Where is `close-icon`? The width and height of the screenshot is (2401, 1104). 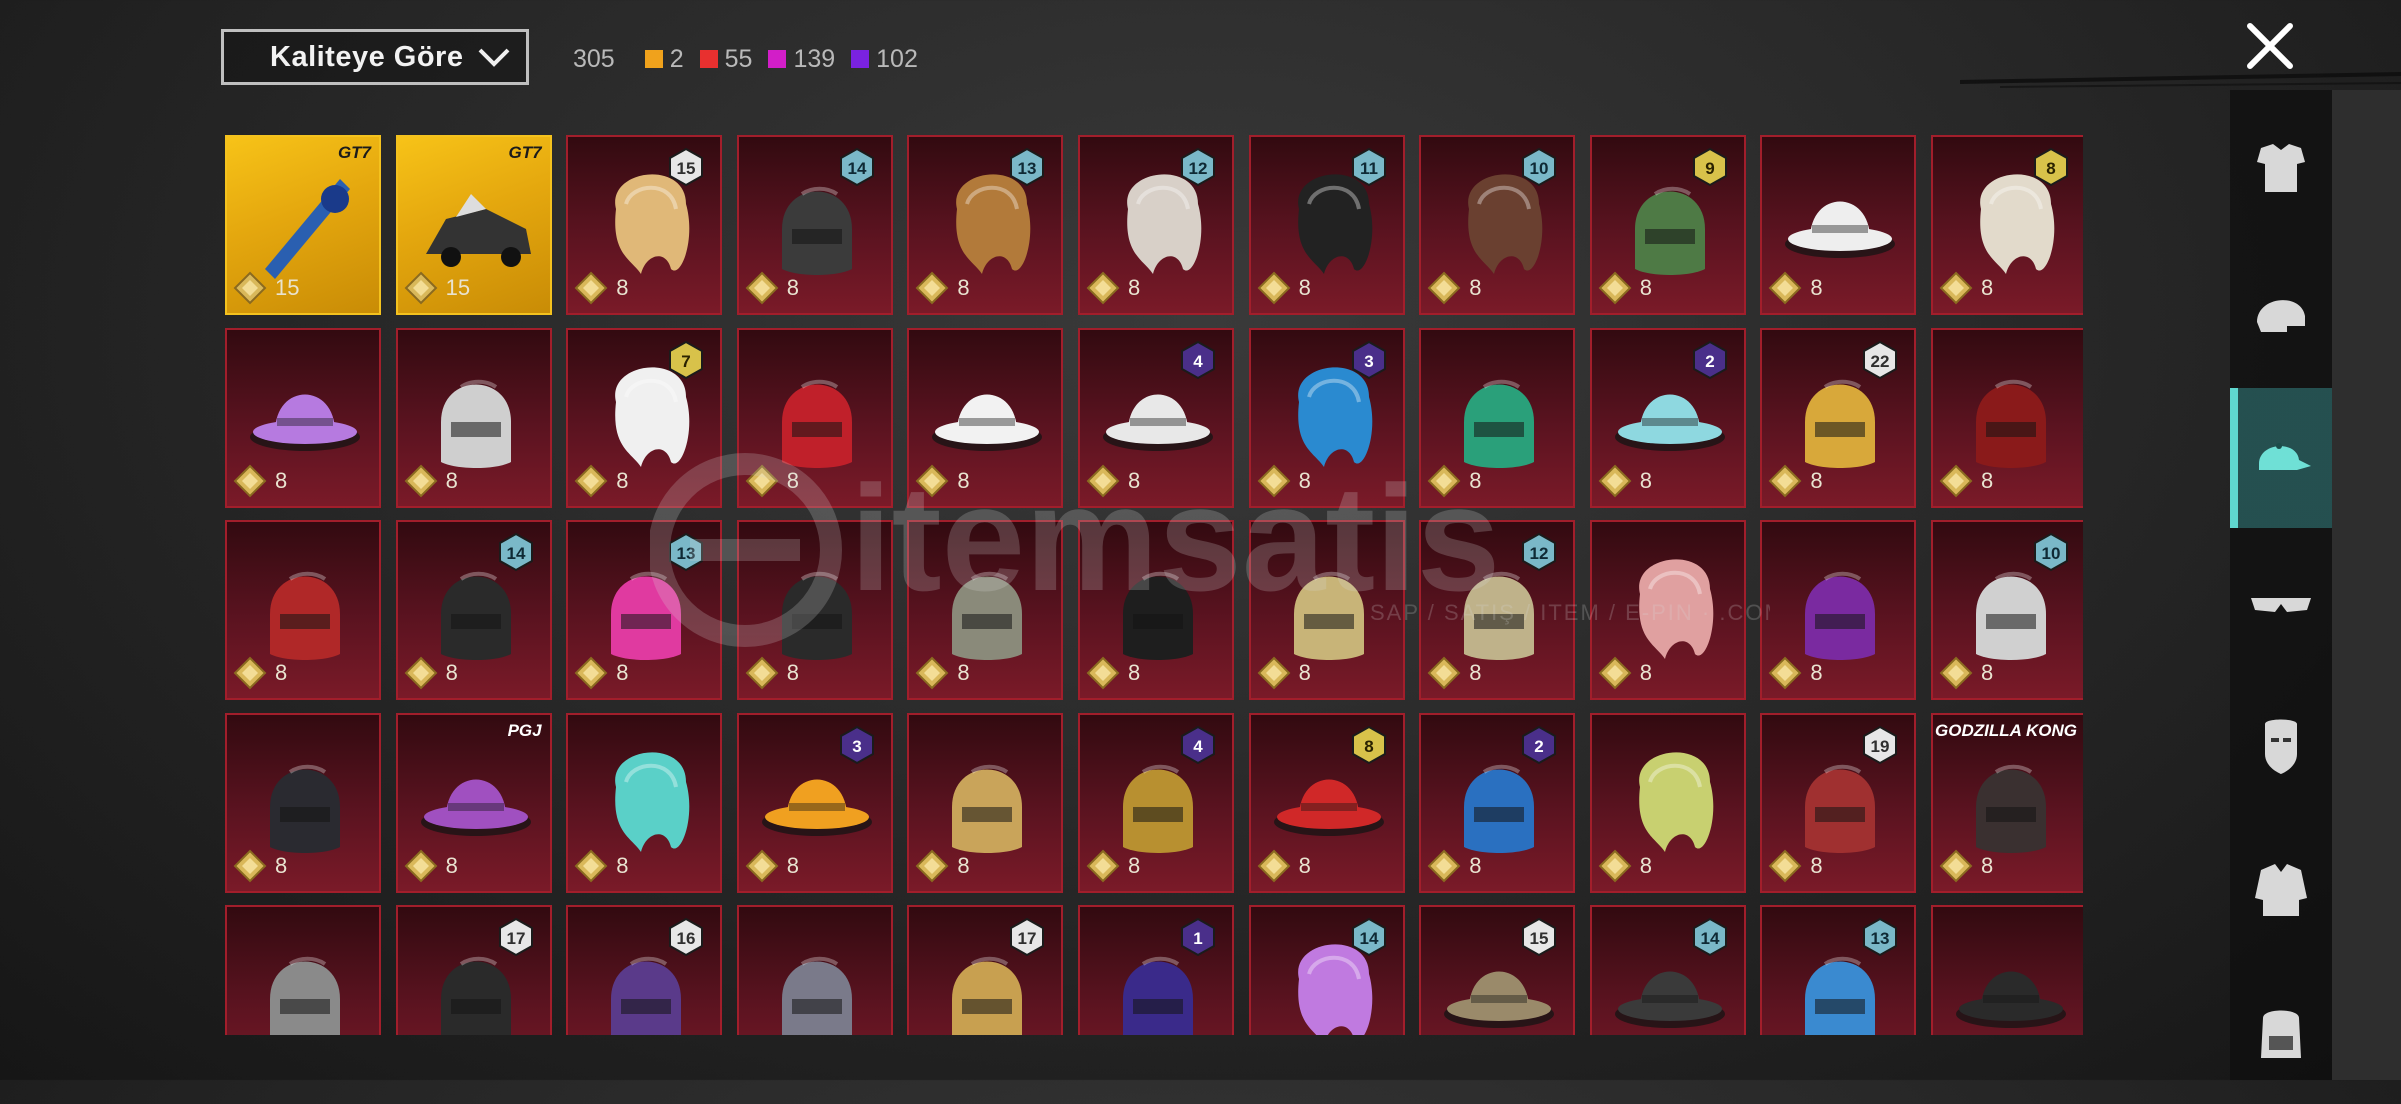
close-icon is located at coordinates (2270, 46).